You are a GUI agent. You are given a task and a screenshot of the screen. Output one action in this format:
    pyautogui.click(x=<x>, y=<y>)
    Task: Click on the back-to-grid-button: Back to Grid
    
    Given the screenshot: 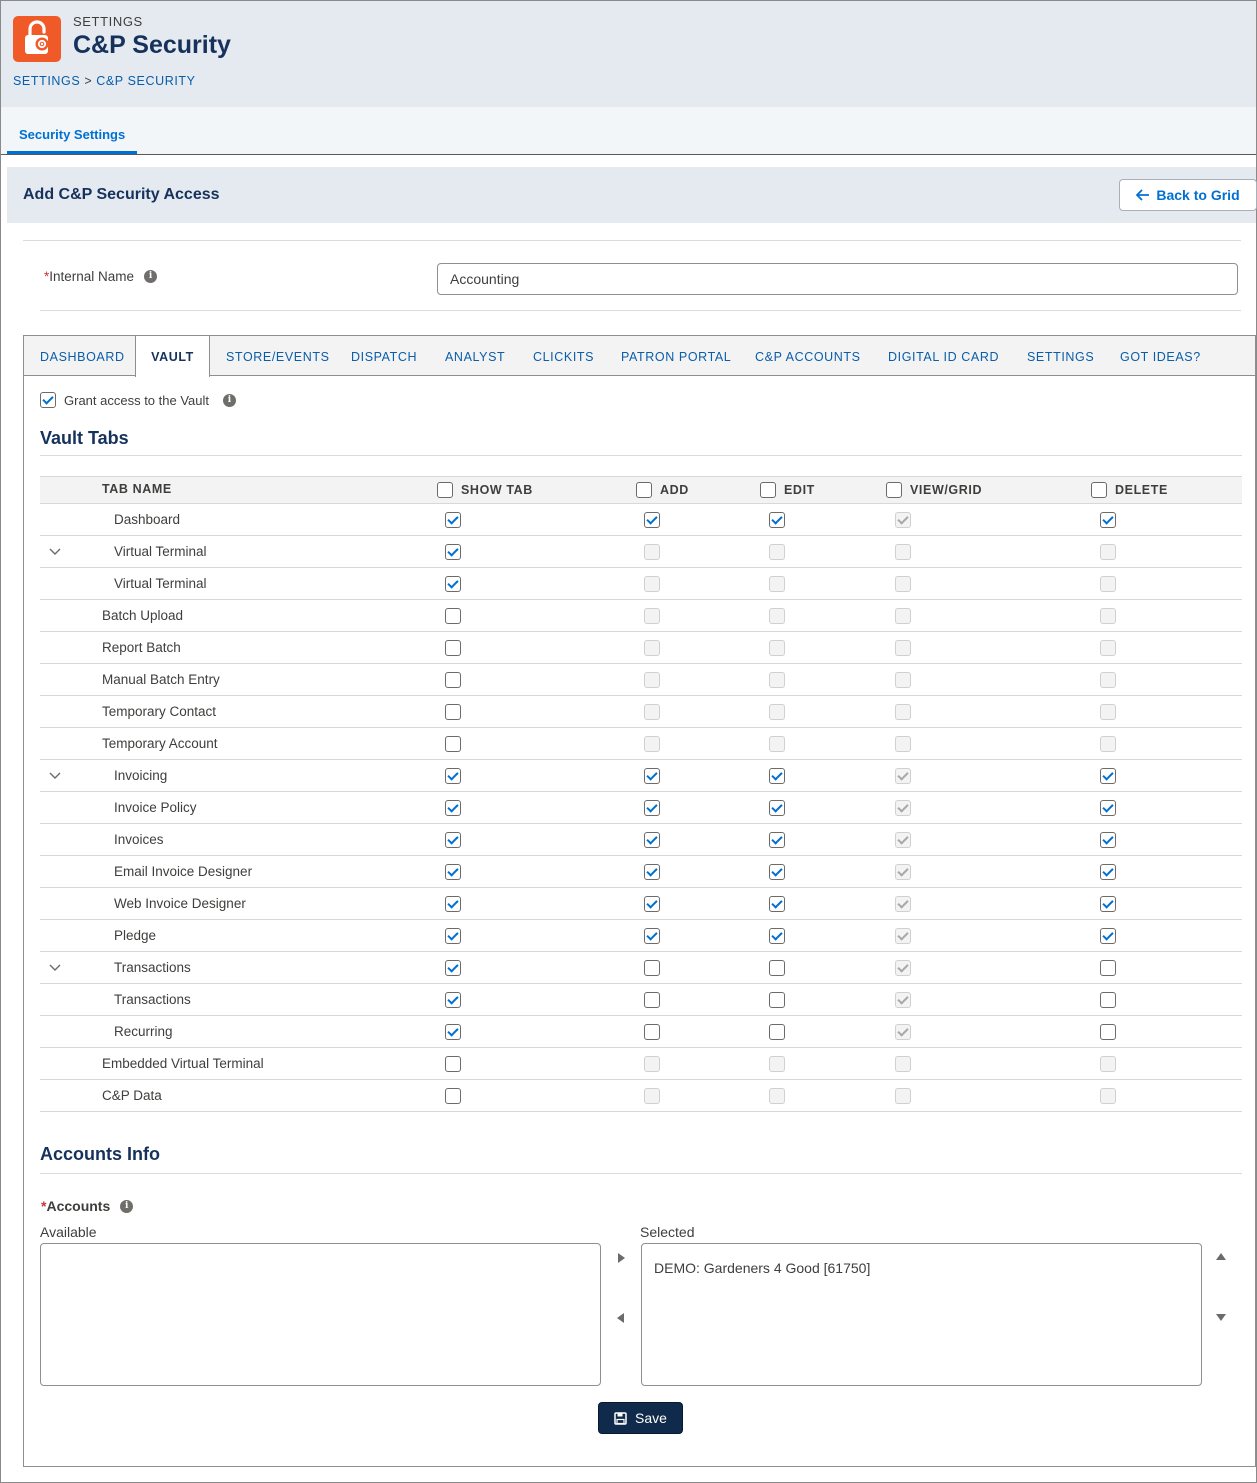 What is the action you would take?
    pyautogui.click(x=1188, y=195)
    